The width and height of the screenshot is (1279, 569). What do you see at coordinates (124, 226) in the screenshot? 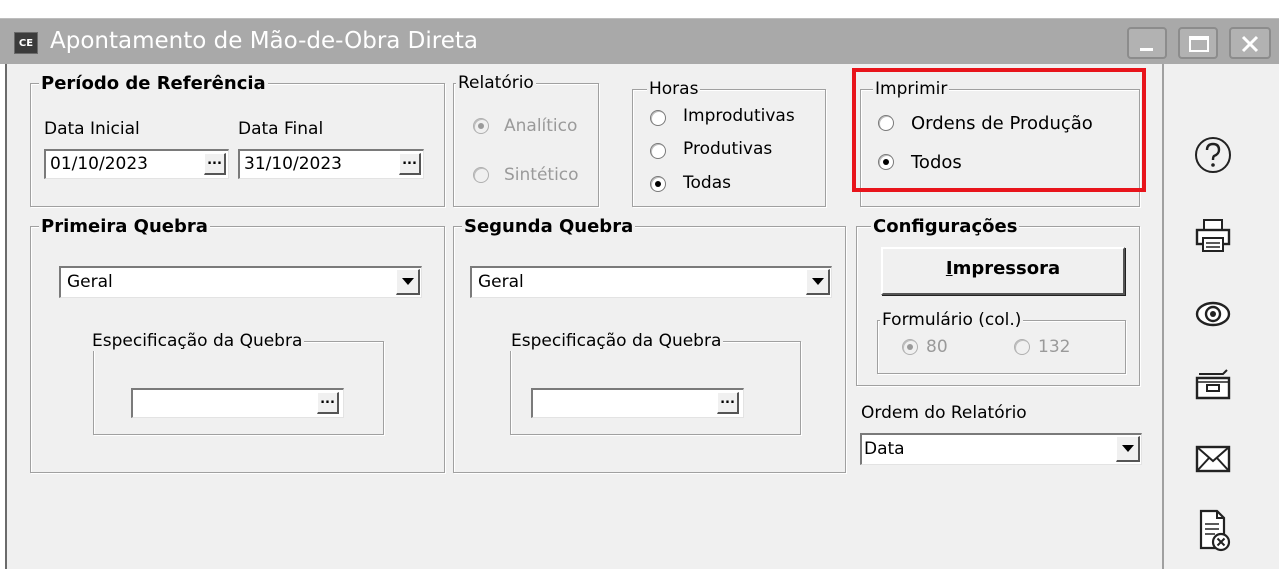
I see `primeira-quebra-legend: Primeira Quebra` at bounding box center [124, 226].